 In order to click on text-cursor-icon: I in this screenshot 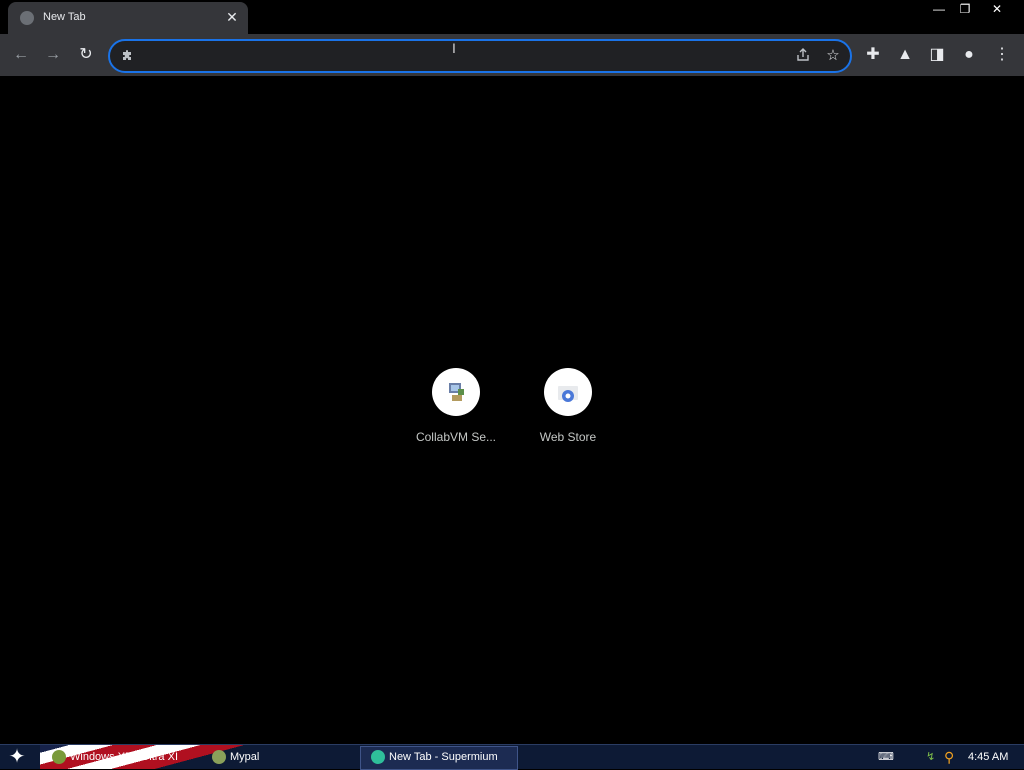, I will do `click(454, 48)`.